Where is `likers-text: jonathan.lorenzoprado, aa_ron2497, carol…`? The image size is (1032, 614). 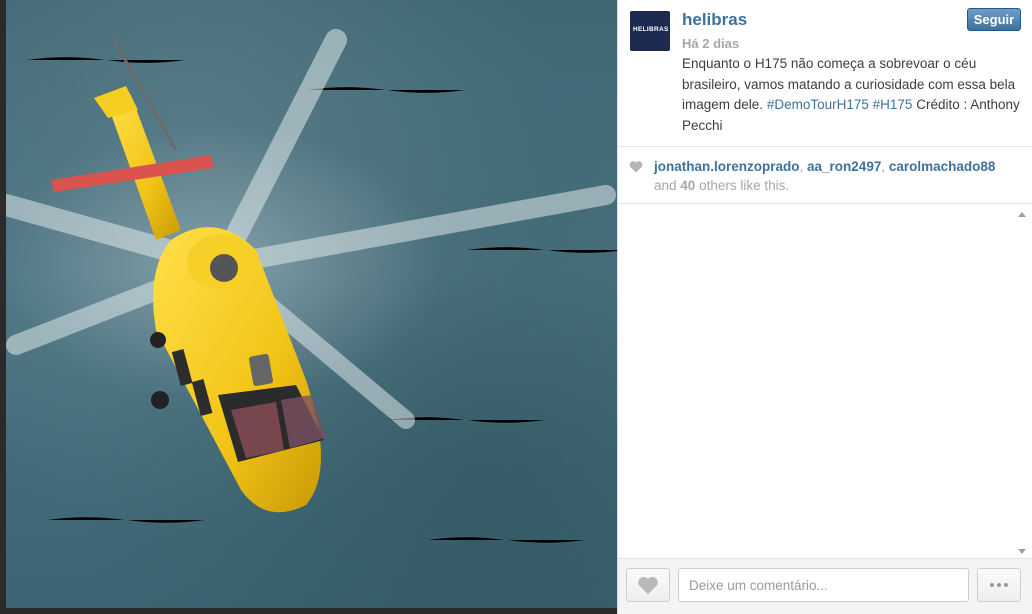
likers-text: jonathan.lorenzoprado, aa_ron2497, carol… is located at coordinates (839, 176).